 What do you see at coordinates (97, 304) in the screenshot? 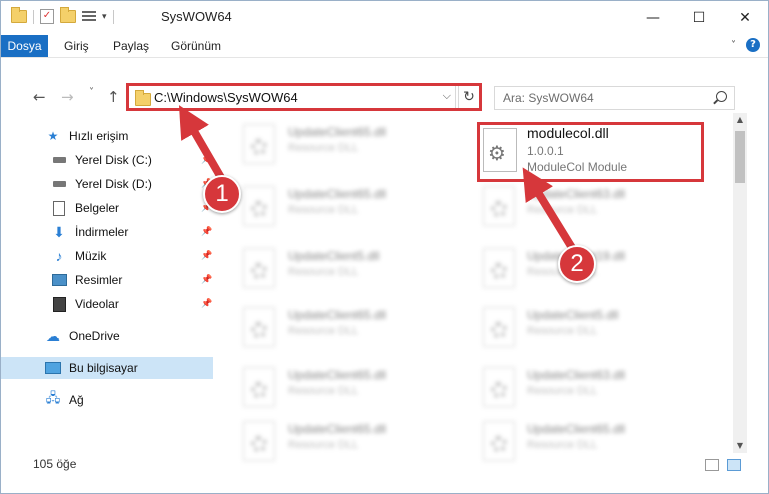
I see `sidebar-item-label: Videolar` at bounding box center [97, 304].